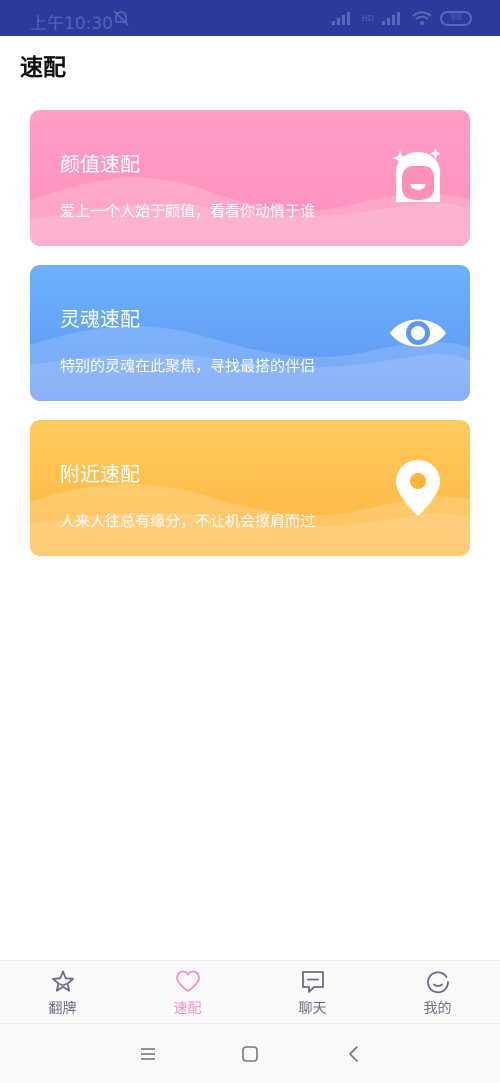 The image size is (500, 1083). I want to click on wifi-icon, so click(422, 18).